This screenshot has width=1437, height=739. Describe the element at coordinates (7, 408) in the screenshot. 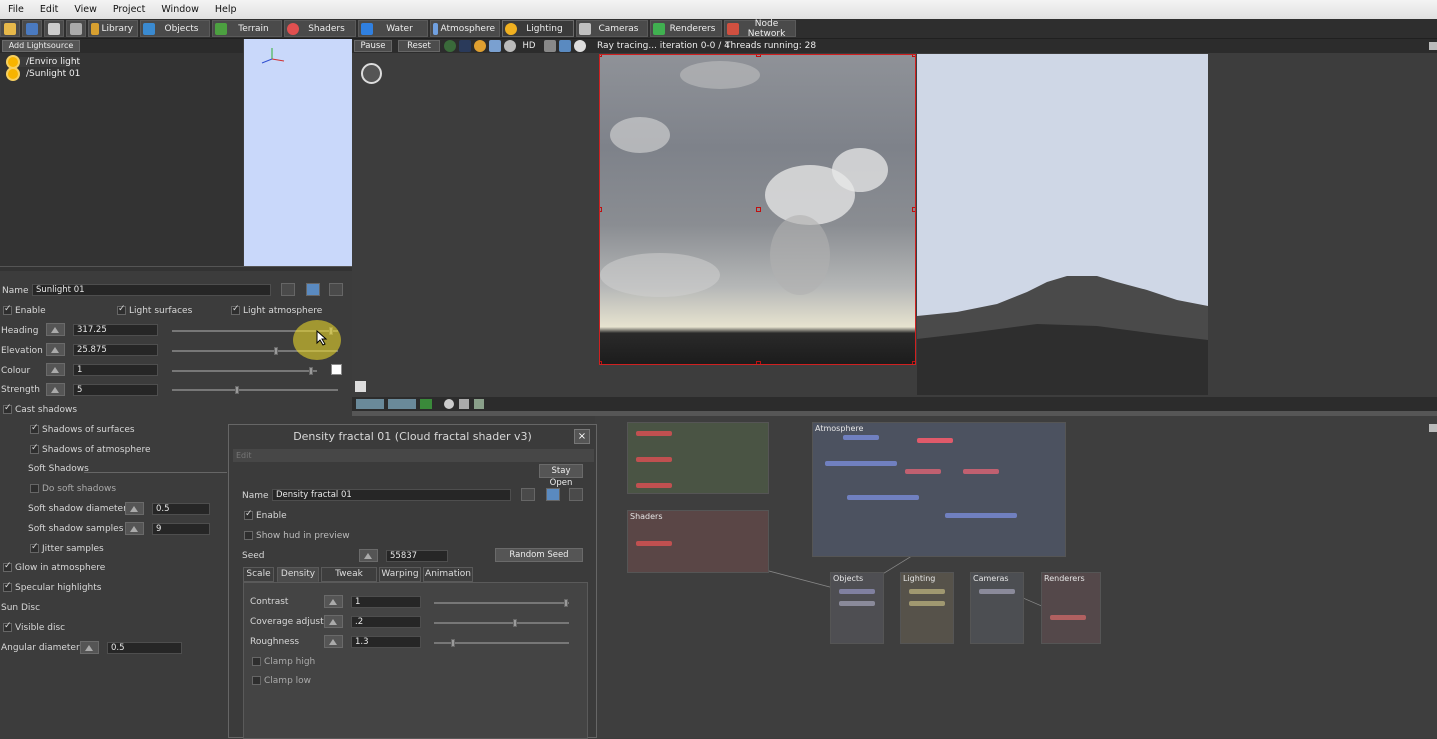

I see `cast-shadows-checkbox` at that location.